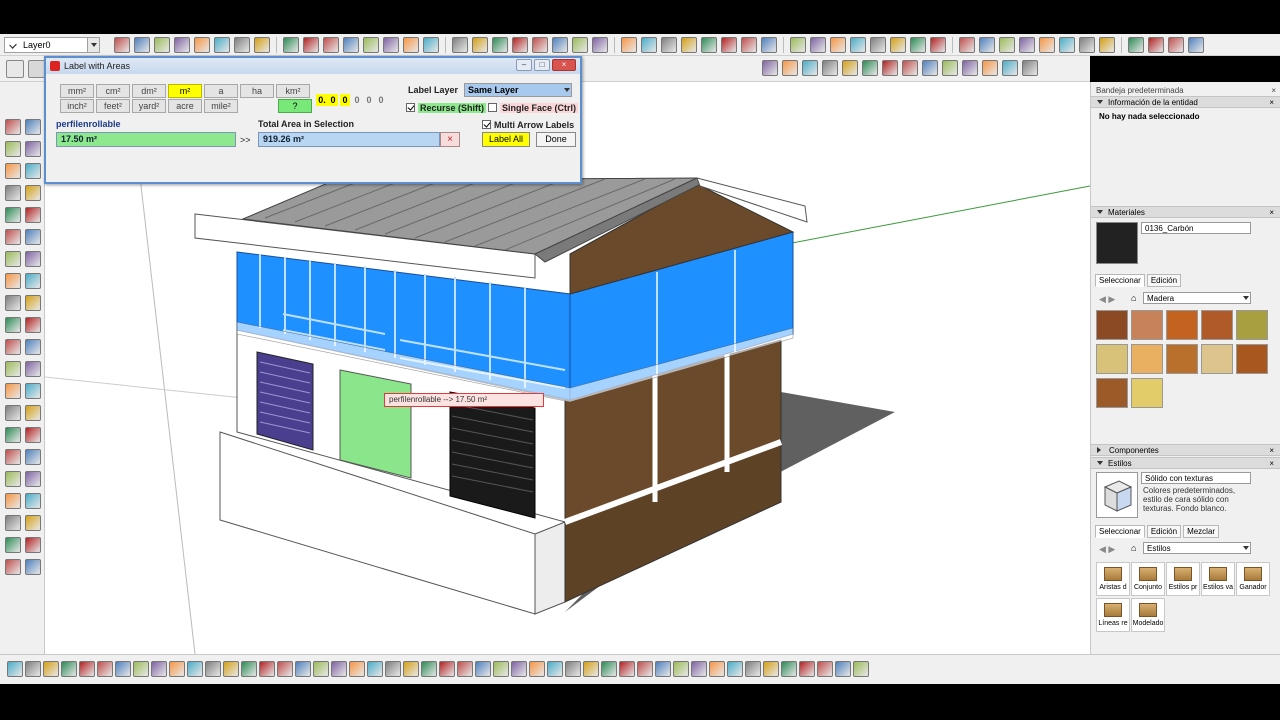  What do you see at coordinates (295, 106) in the screenshot?
I see `help-button: ?` at bounding box center [295, 106].